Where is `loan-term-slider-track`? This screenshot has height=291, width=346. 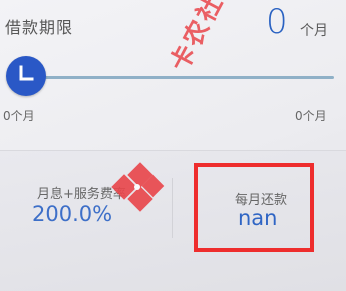
loan-term-slider-track is located at coordinates (180, 77).